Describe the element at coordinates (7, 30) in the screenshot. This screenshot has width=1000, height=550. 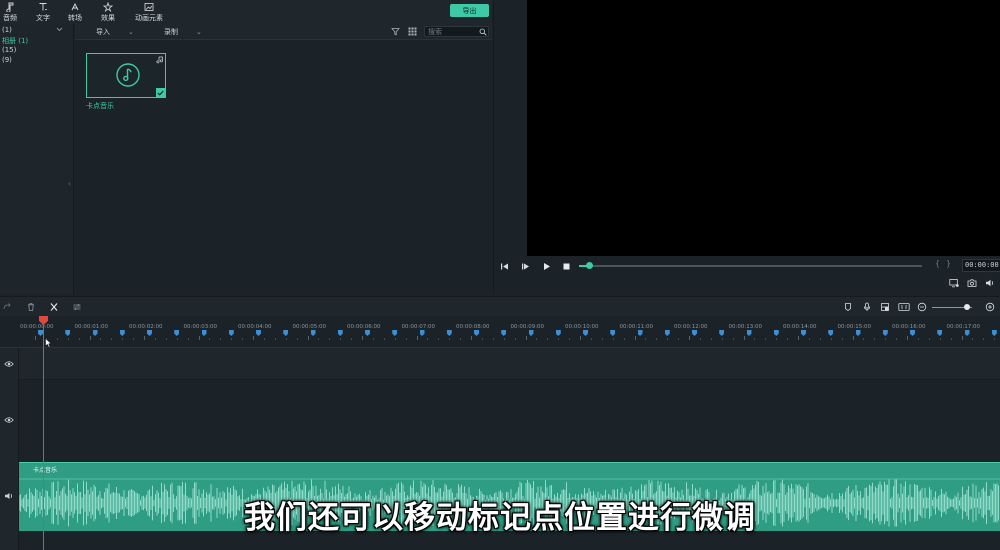
I see `category-item: (1)` at that location.